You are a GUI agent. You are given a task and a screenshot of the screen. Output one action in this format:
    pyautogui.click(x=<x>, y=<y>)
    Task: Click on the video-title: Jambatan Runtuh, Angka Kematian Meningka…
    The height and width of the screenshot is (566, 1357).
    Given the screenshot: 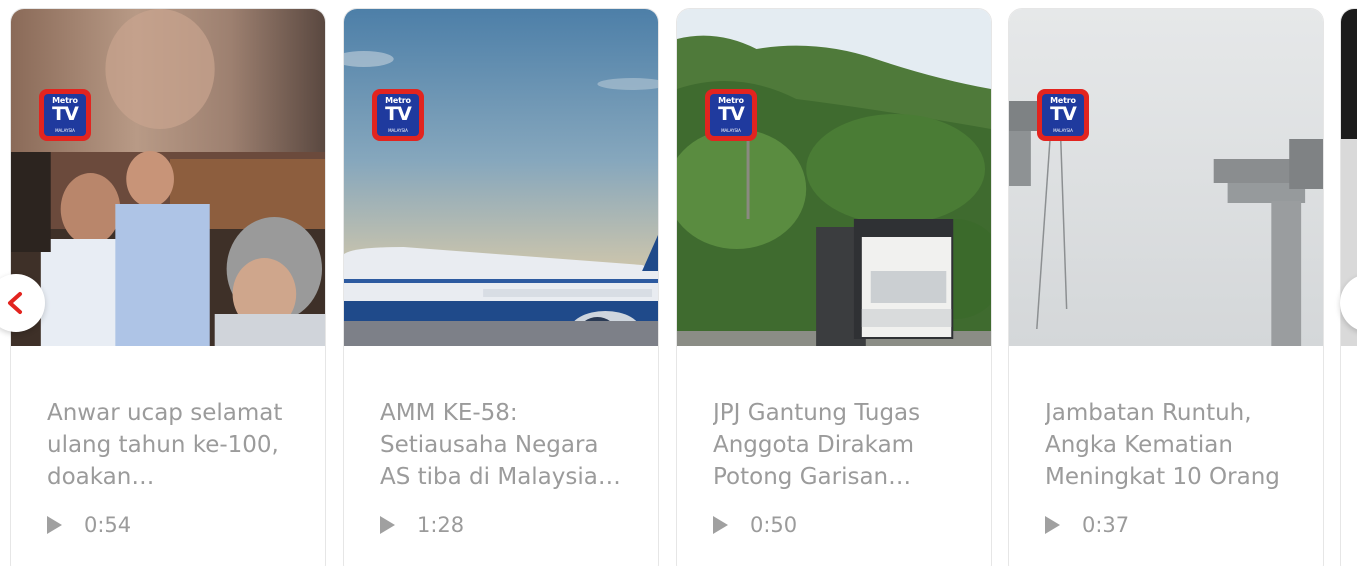 What is the action you would take?
    pyautogui.click(x=1170, y=445)
    